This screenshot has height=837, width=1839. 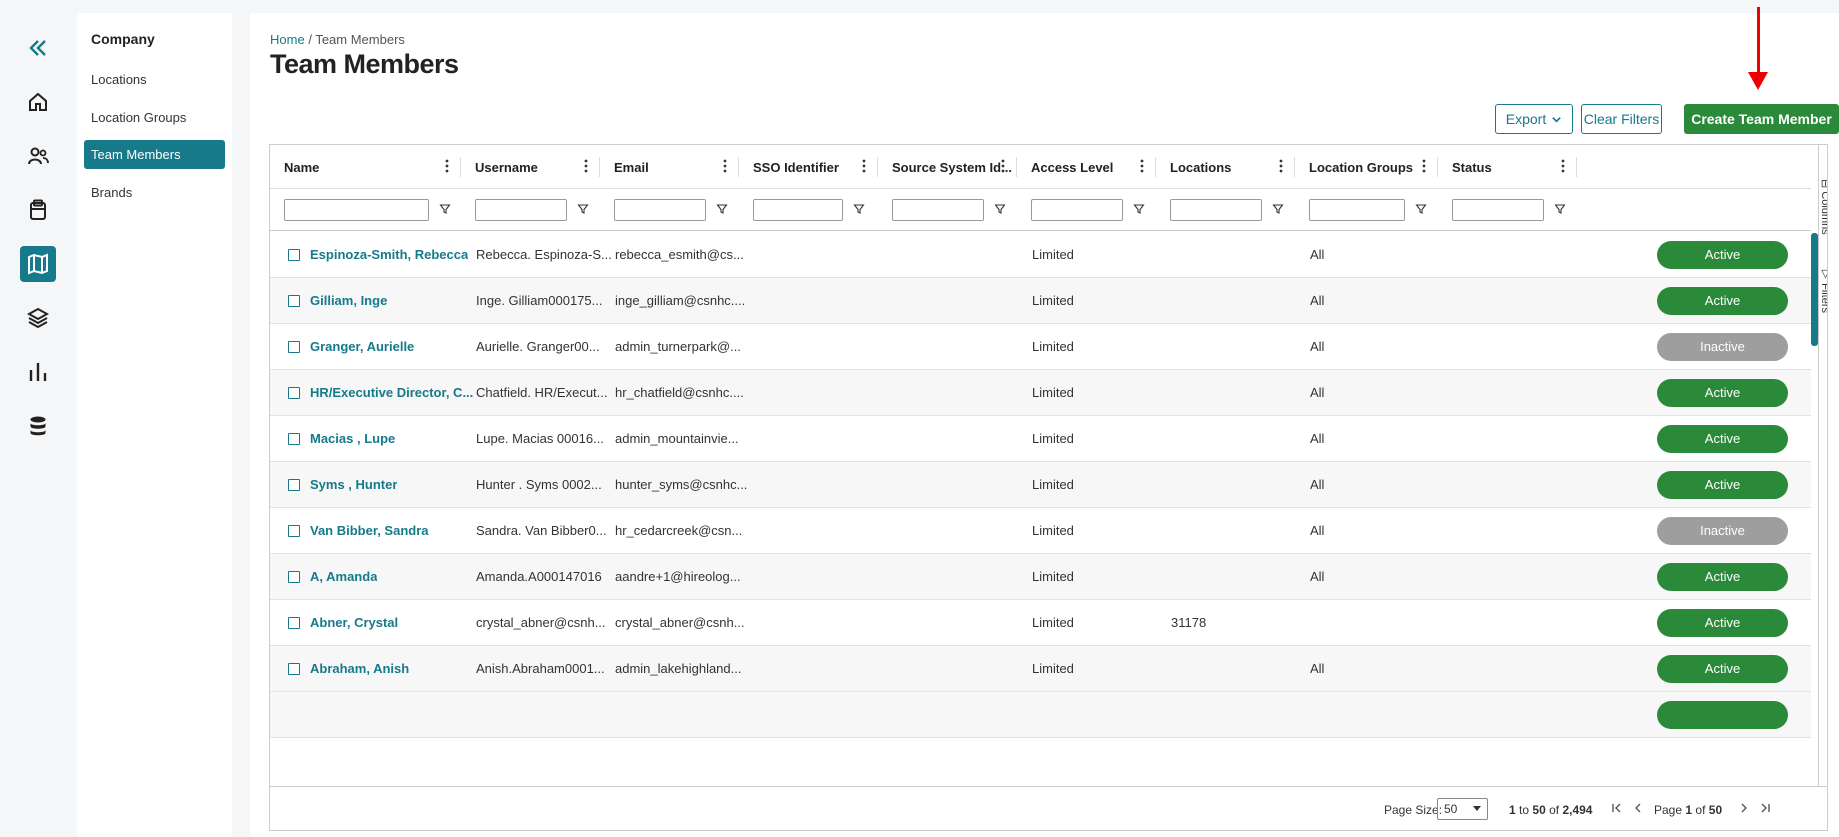 What do you see at coordinates (669, 167) in the screenshot?
I see `column-header-email: Email` at bounding box center [669, 167].